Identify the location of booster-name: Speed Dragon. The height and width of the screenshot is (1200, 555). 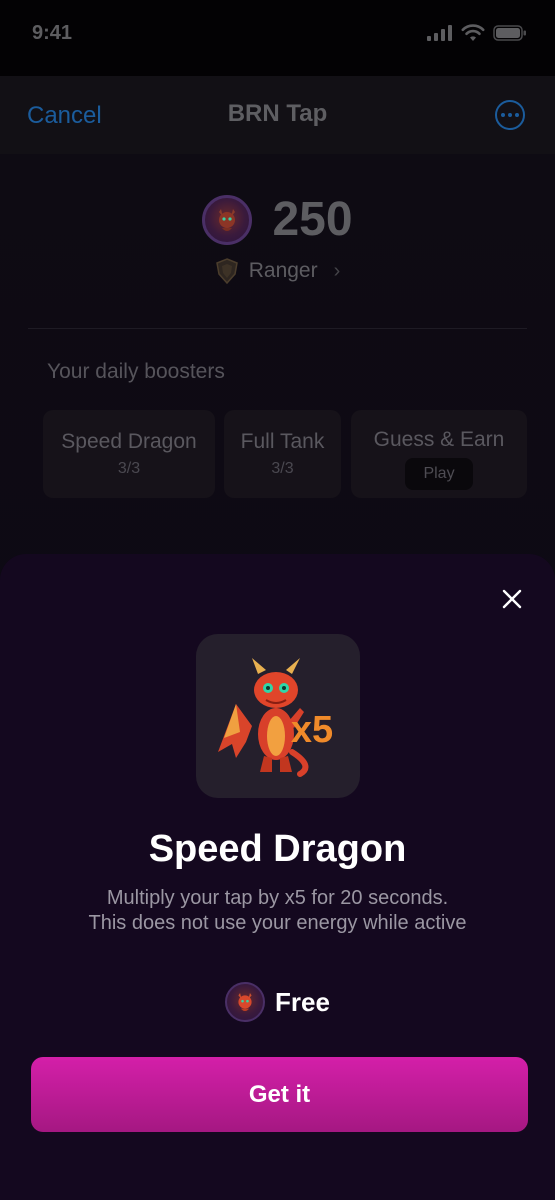
(129, 441).